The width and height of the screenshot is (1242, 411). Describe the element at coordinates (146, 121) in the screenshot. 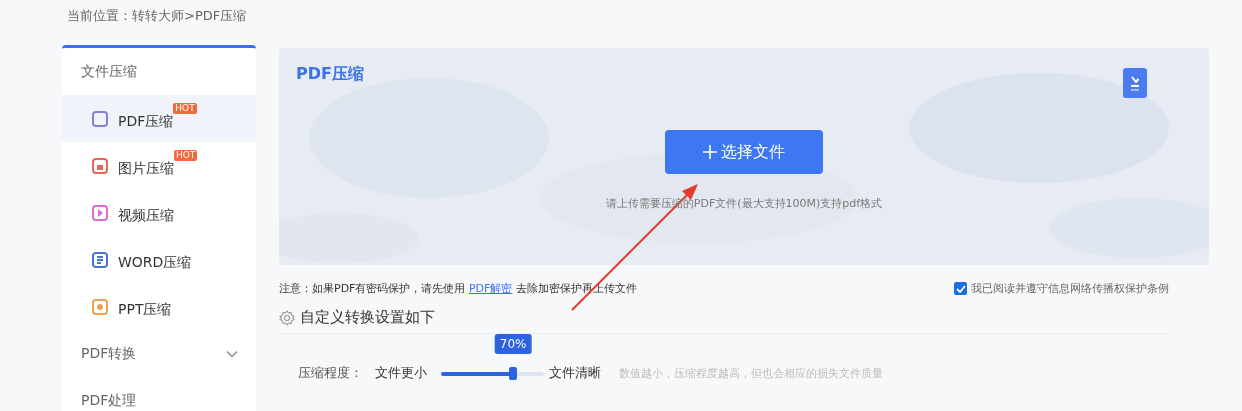

I see `item-label: PDF压缩` at that location.